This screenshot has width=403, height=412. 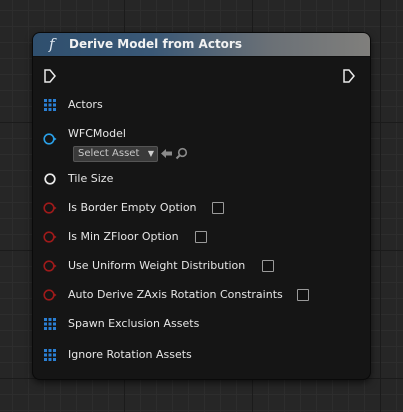 I want to click on pin-label-is-border-empty: Is Border Empty Option, so click(x=132, y=207).